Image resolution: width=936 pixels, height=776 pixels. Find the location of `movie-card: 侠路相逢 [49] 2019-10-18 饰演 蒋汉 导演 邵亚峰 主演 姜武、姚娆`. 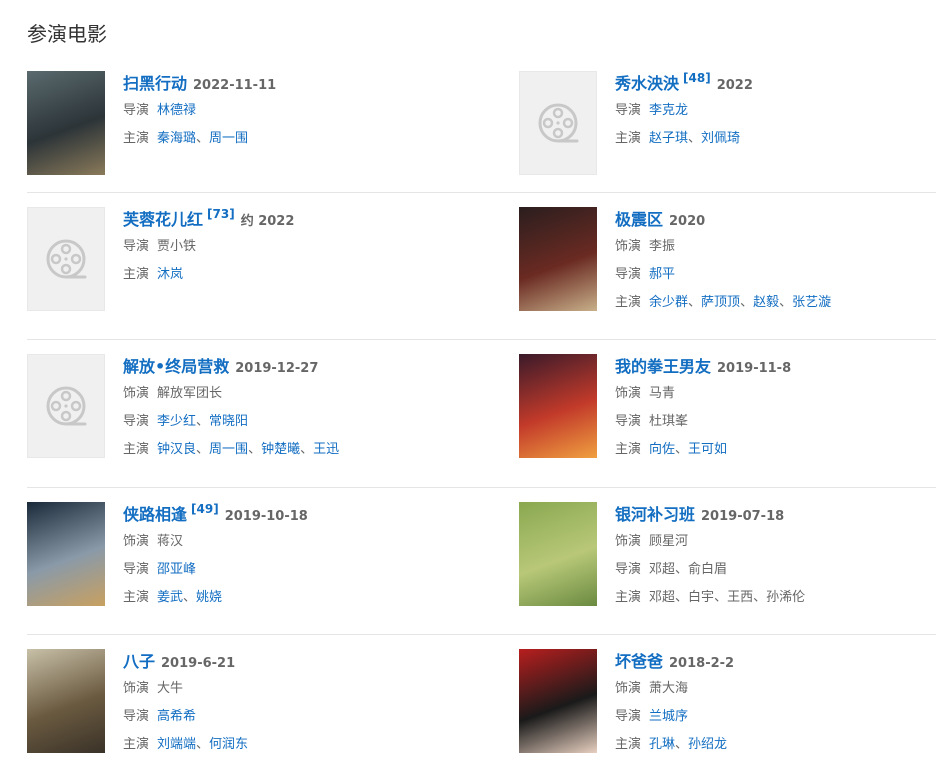

movie-card: 侠路相逢 [49] 2019-10-18 饰演 蒋汉 导演 邵亚峰 主演 姜武、姚娆 is located at coordinates (242, 562).